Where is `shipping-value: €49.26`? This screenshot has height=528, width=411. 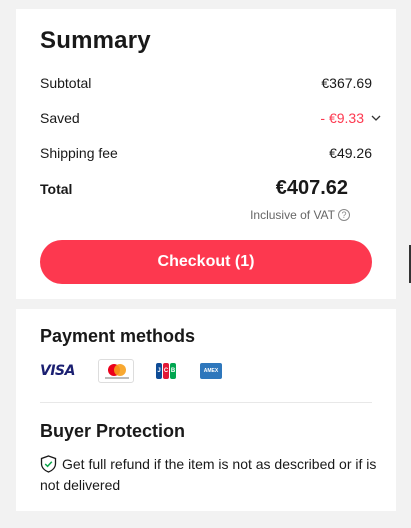
shipping-value: €49.26 is located at coordinates (350, 153).